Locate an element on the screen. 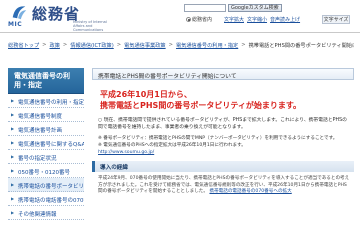 The width and height of the screenshot is (360, 240). sidebar-item: 携帯電話の電話番号の070番号への拡大 is located at coordinates (46, 199).